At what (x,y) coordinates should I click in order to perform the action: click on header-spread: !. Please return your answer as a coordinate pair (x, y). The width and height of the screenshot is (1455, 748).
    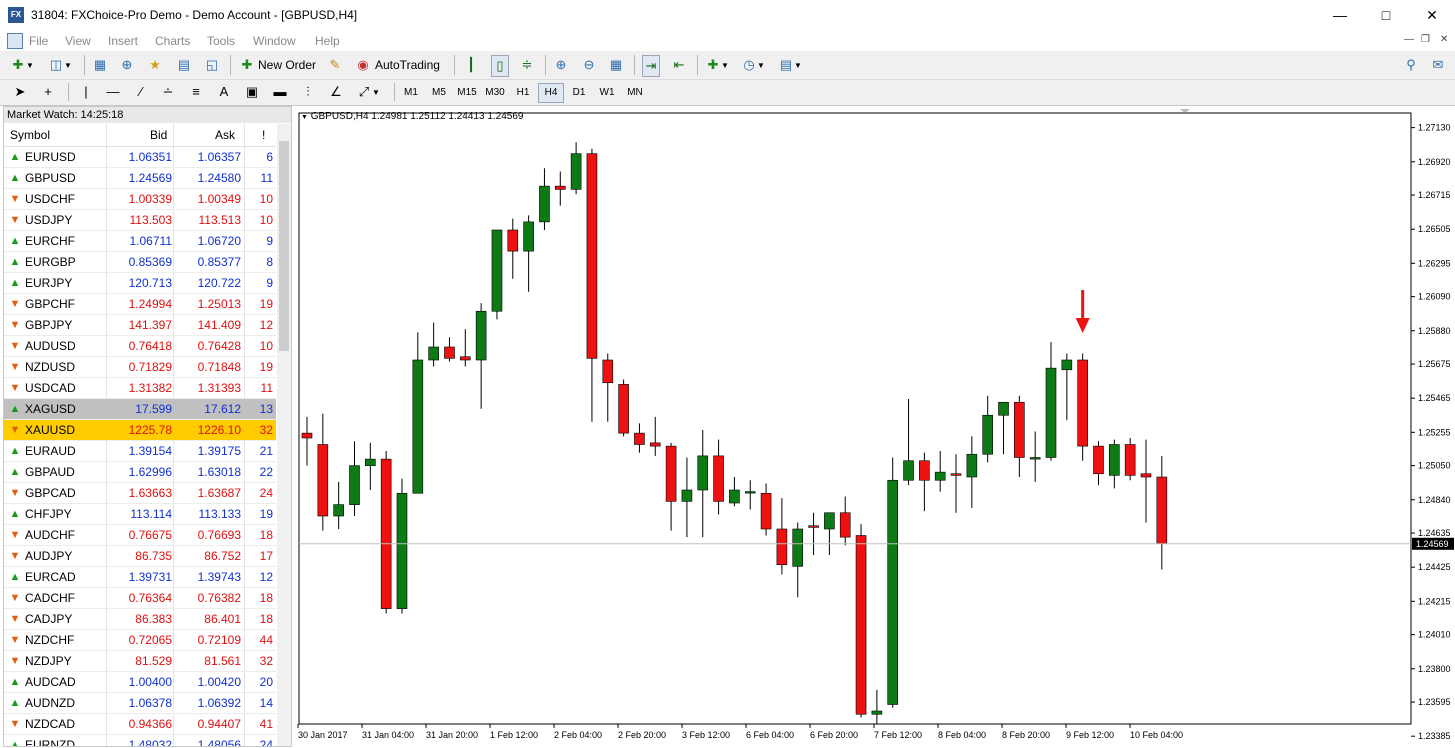
    Looking at the image, I should click on (263, 135).